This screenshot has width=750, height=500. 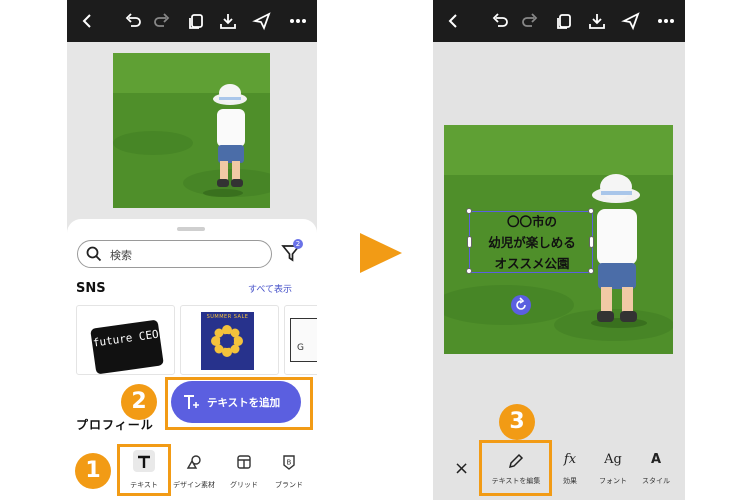 I want to click on tab-label: ブランド, so click(x=289, y=485).